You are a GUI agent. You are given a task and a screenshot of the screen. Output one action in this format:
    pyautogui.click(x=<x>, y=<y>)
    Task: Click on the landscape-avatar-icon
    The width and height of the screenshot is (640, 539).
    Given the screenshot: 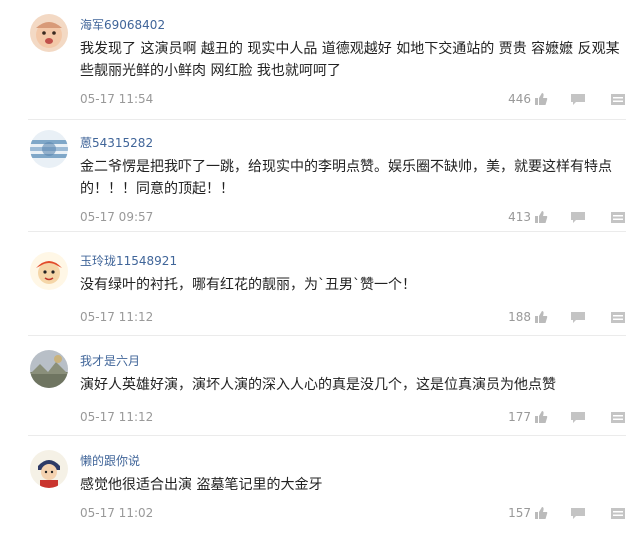 What is the action you would take?
    pyautogui.click(x=49, y=369)
    